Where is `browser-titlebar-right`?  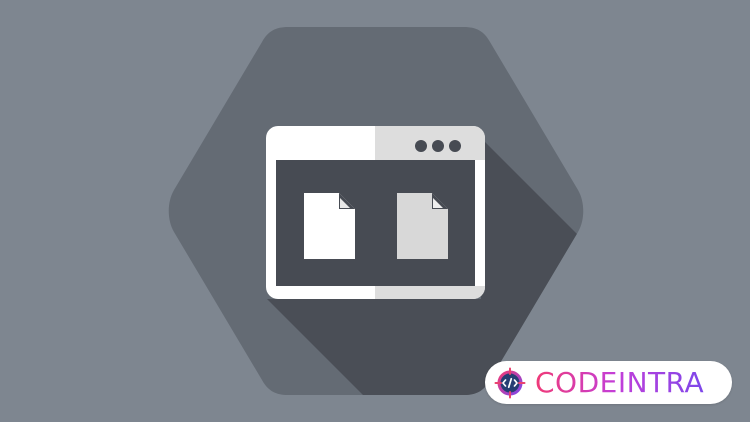
browser-titlebar-right is located at coordinates (430, 143).